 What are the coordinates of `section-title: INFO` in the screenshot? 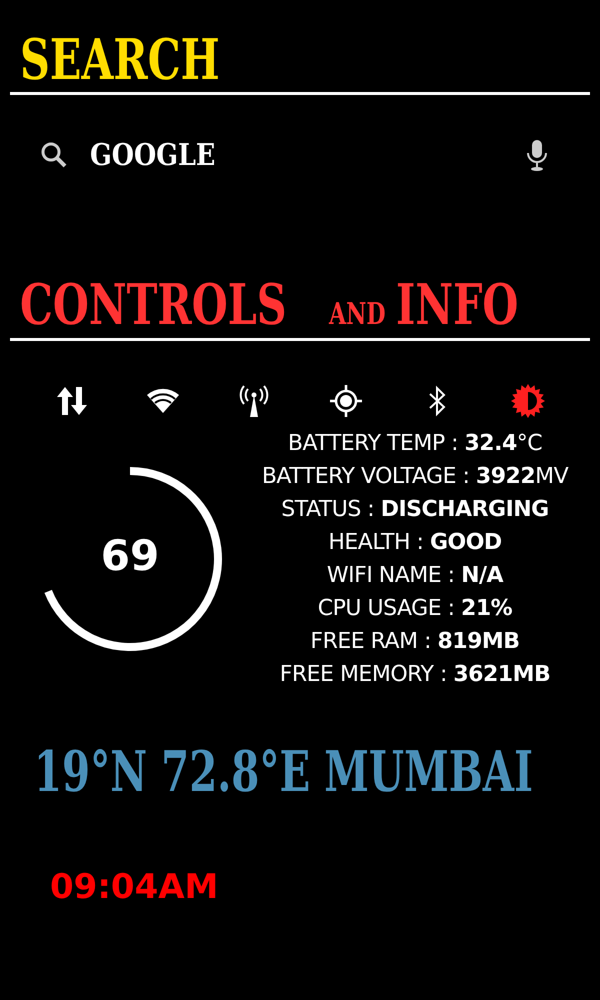 It's located at (457, 305).